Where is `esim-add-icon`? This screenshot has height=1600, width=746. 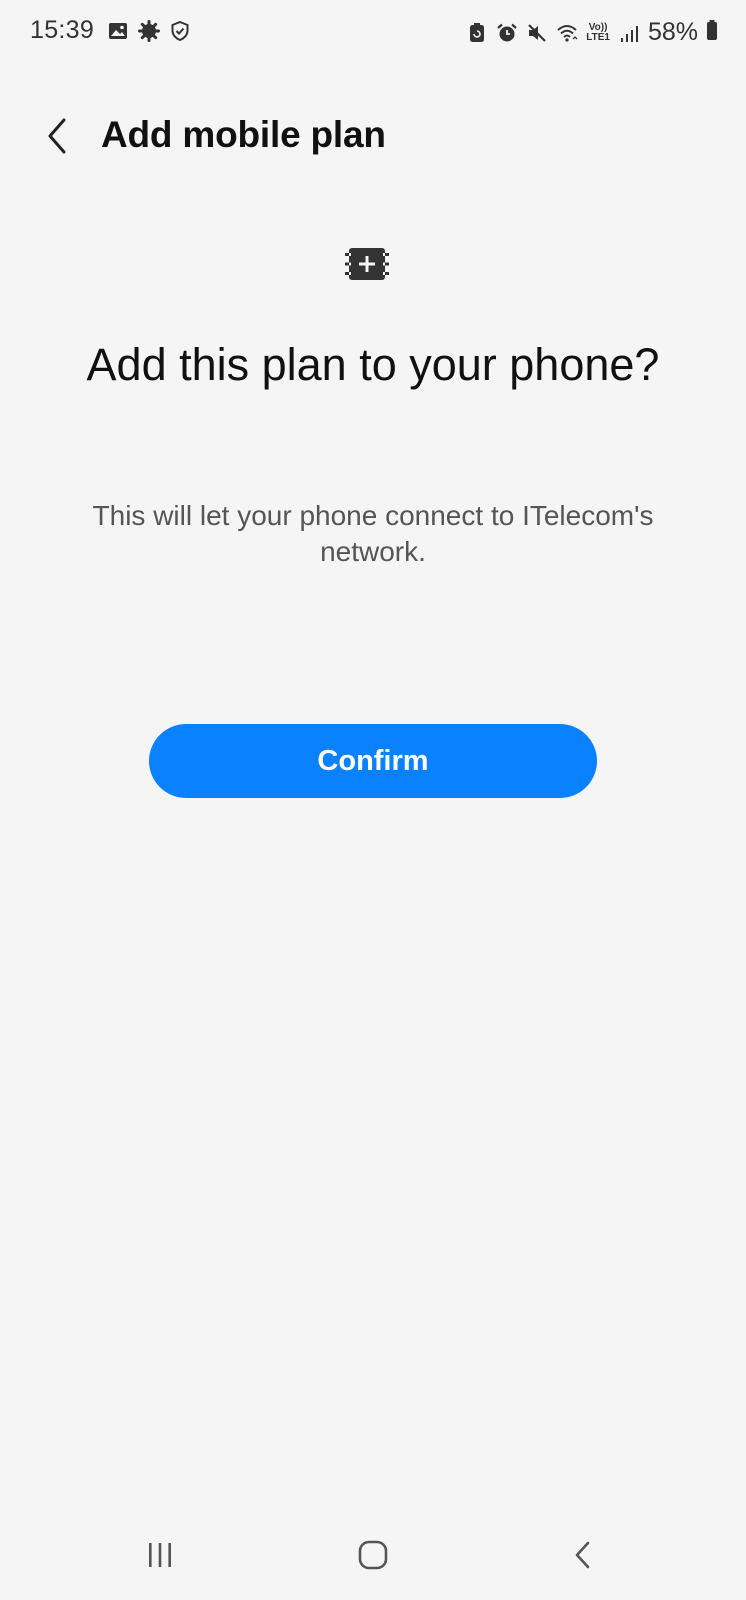 esim-add-icon is located at coordinates (367, 264).